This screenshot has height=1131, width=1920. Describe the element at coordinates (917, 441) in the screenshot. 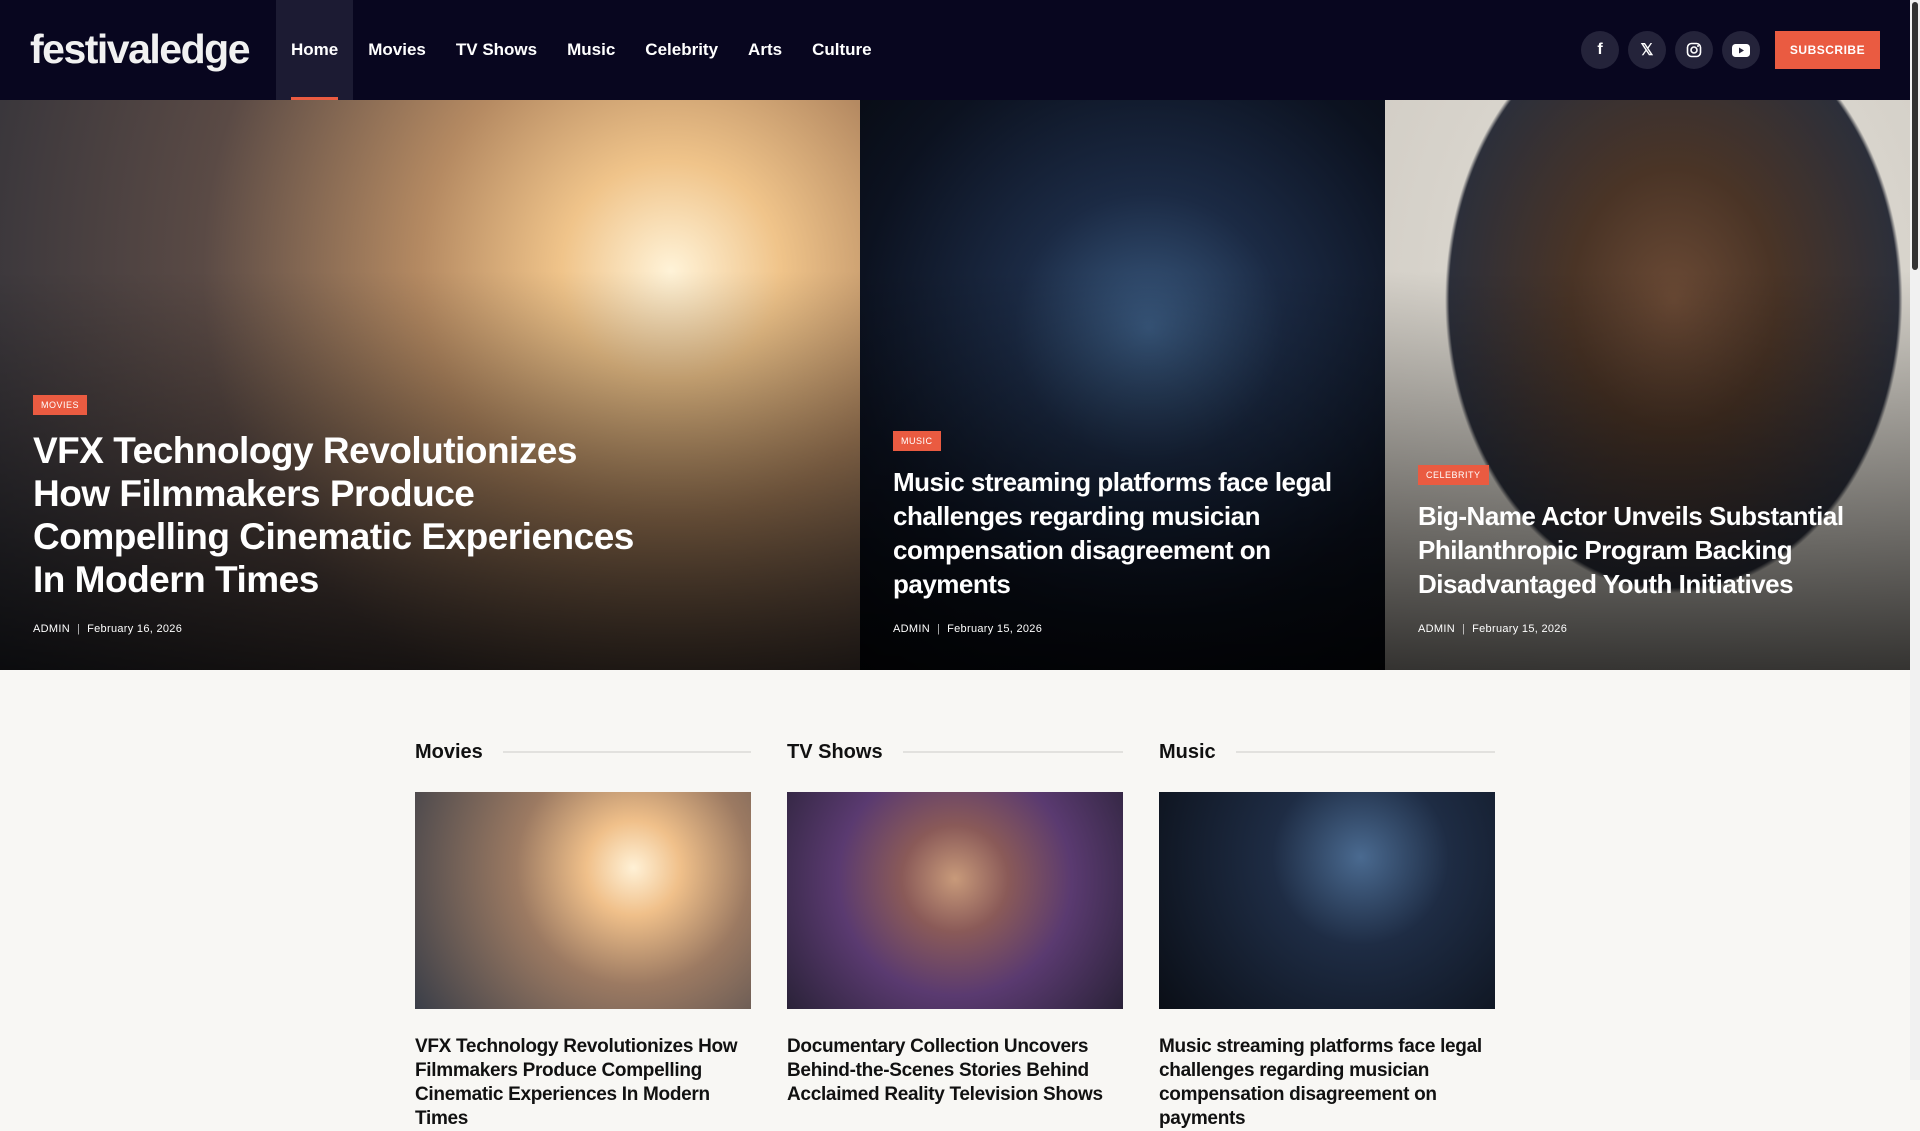

I see `category-badge: MUSIC` at that location.